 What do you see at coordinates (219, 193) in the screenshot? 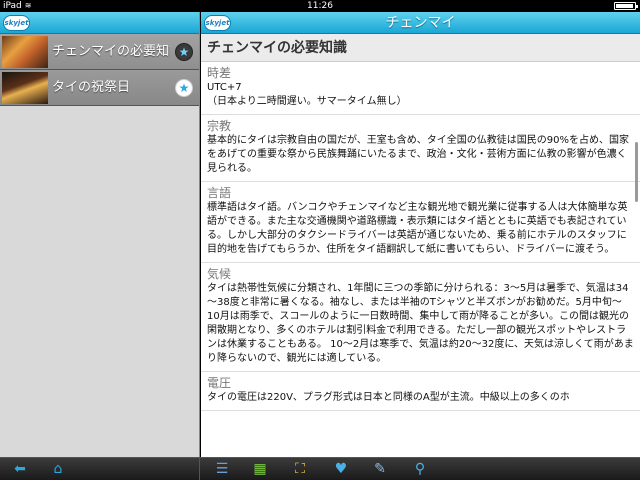
I see `section-heading: 言語` at bounding box center [219, 193].